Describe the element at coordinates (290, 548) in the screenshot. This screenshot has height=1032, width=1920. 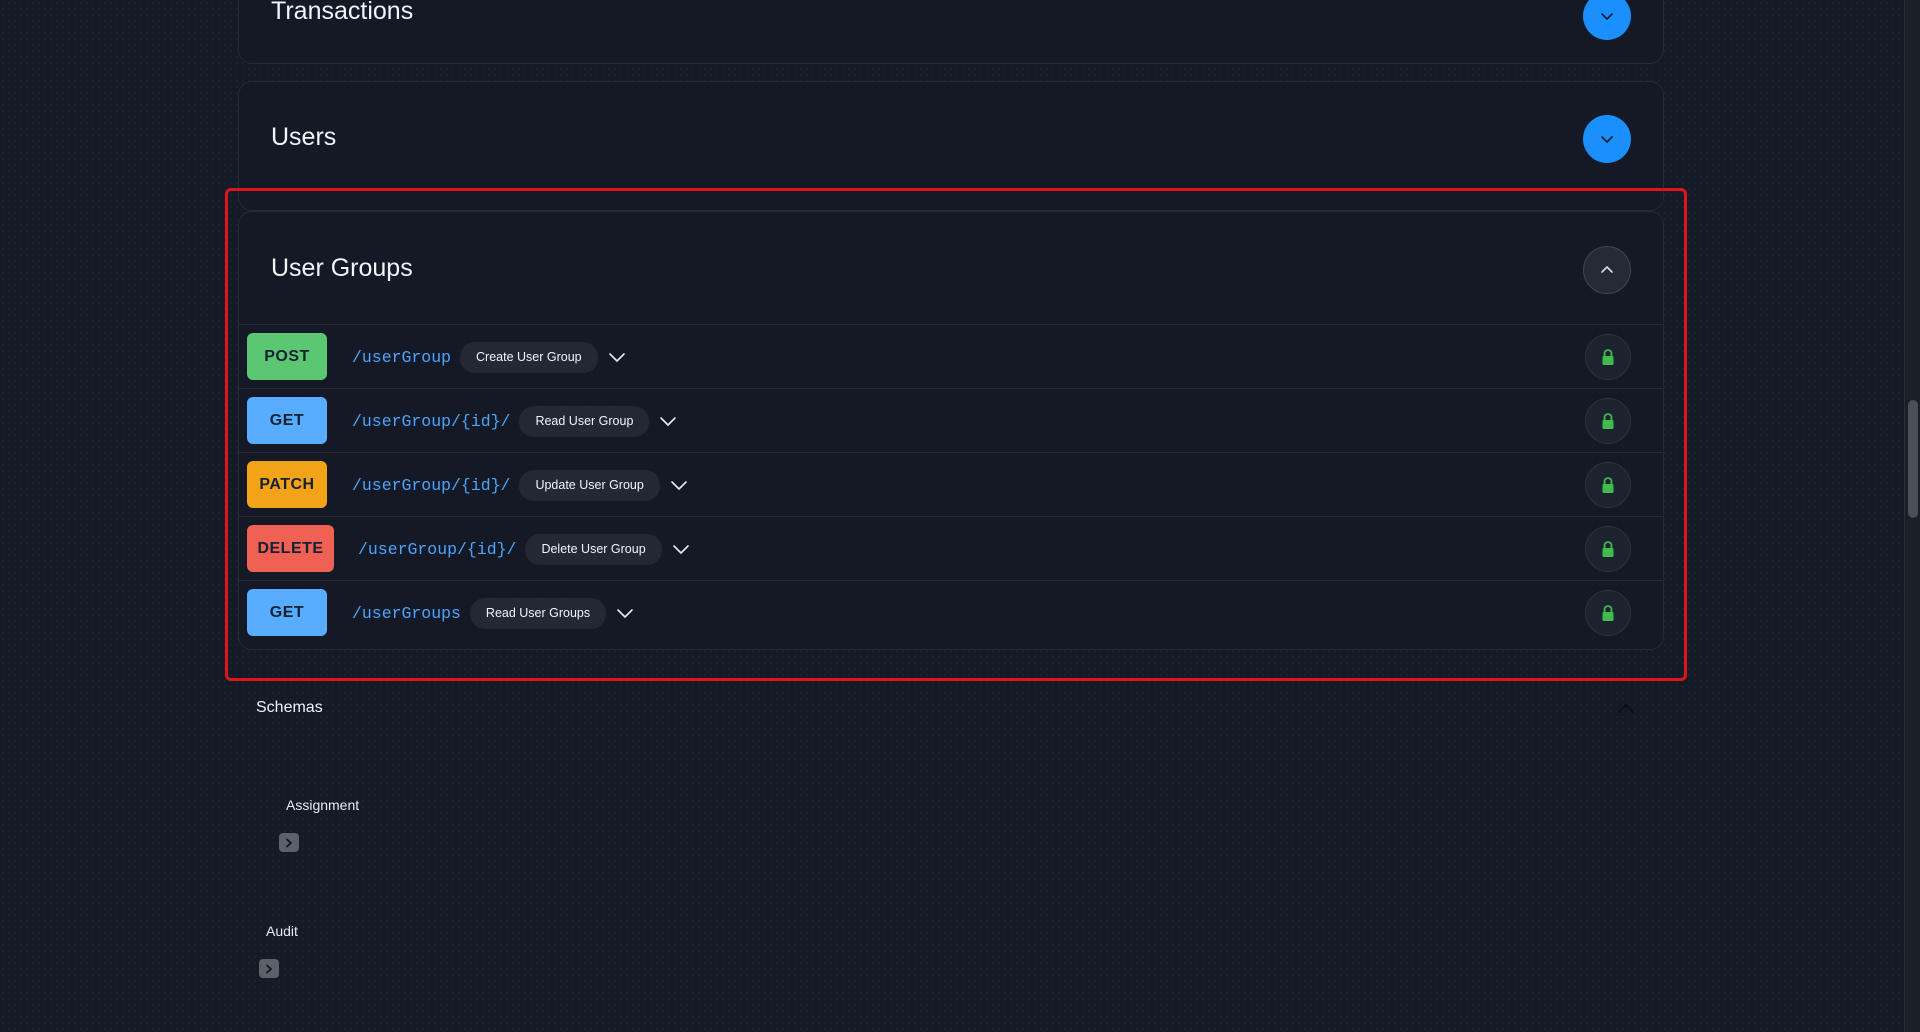
I see `method-badge-delete: DELETE` at that location.